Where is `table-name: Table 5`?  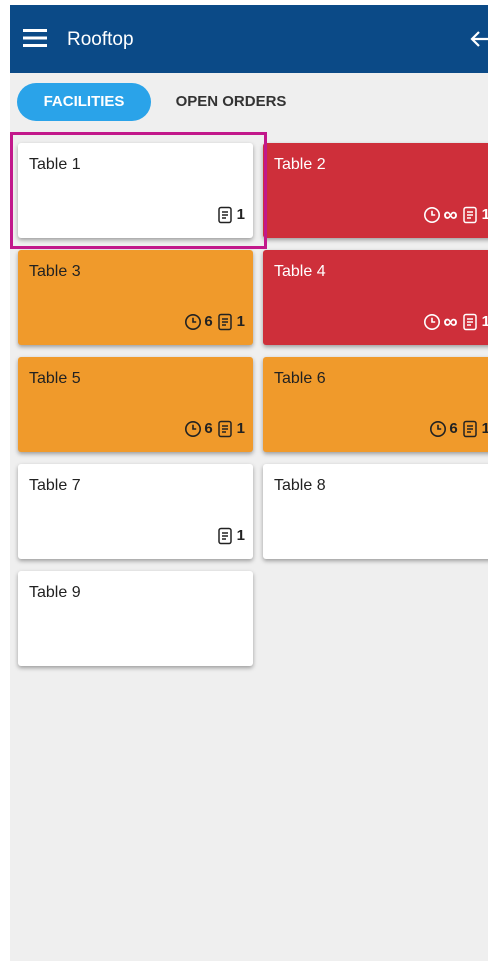
table-name: Table 5 is located at coordinates (55, 378).